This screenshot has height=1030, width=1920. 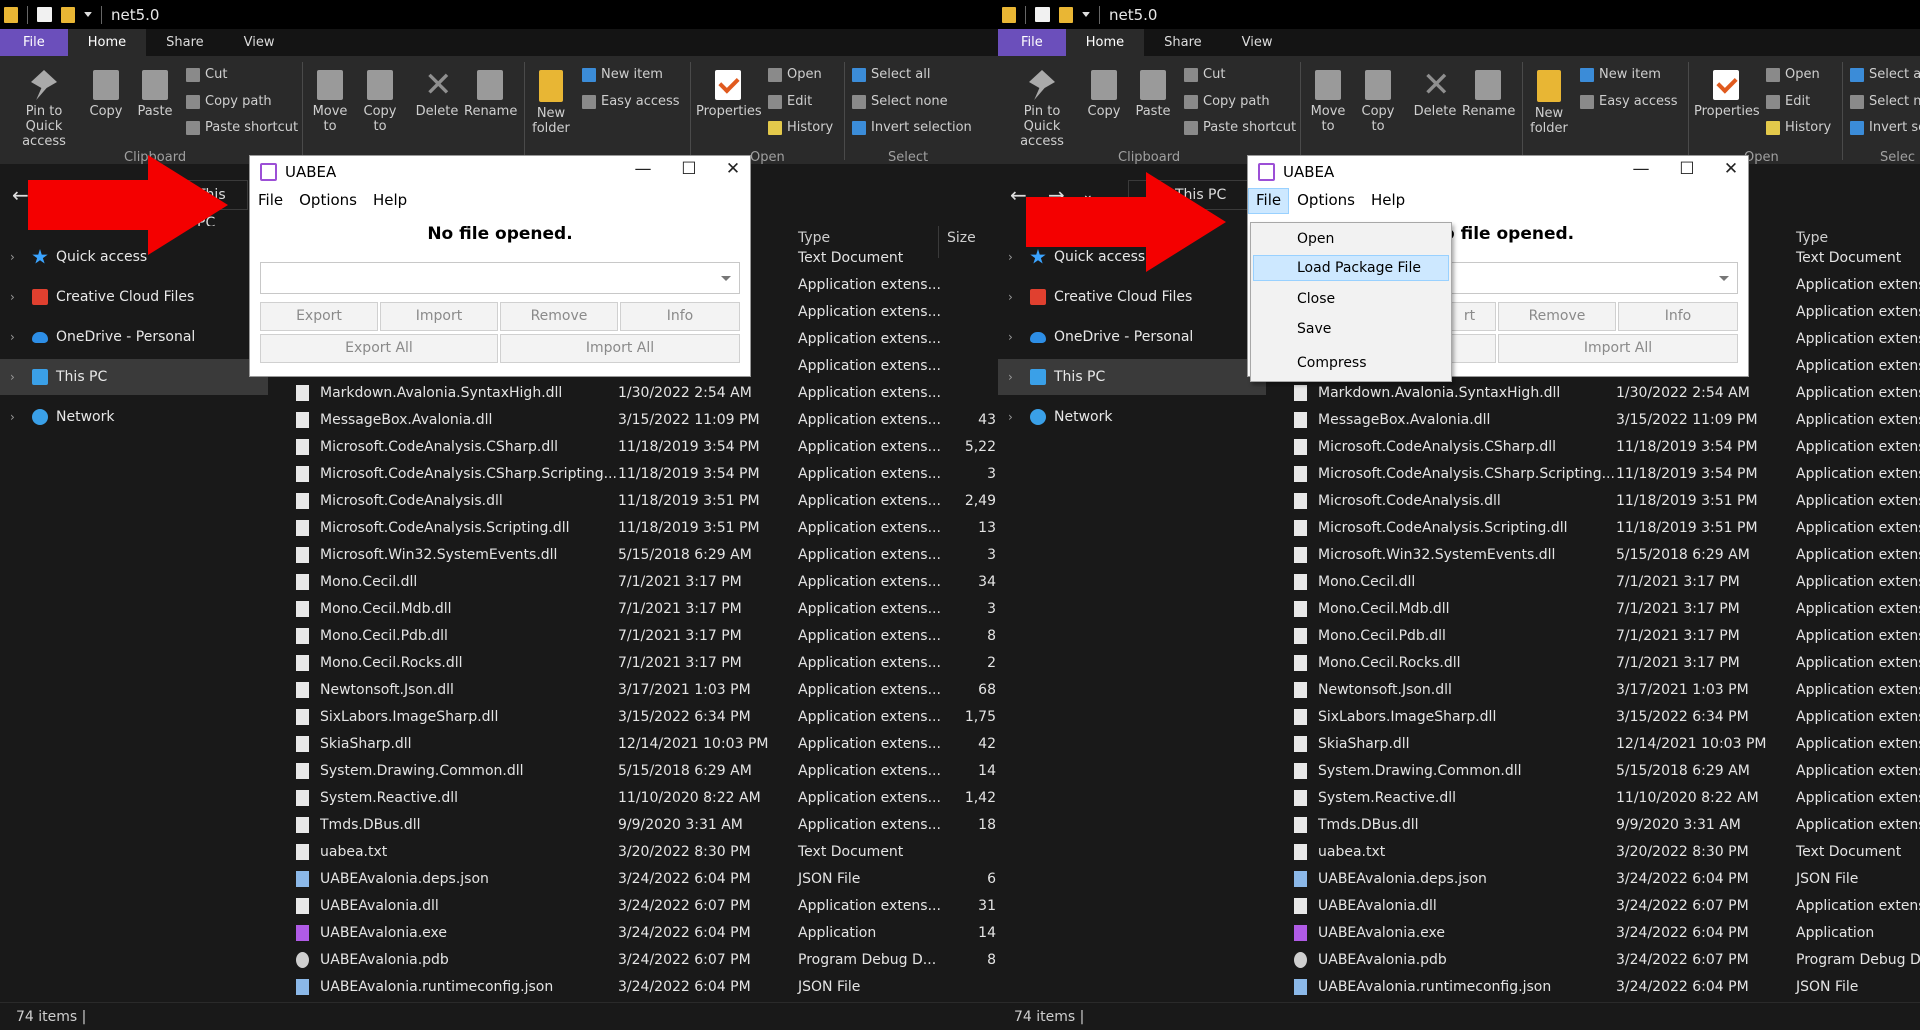 What do you see at coordinates (689, 169) in the screenshot?
I see `maximize-icon: ☐` at bounding box center [689, 169].